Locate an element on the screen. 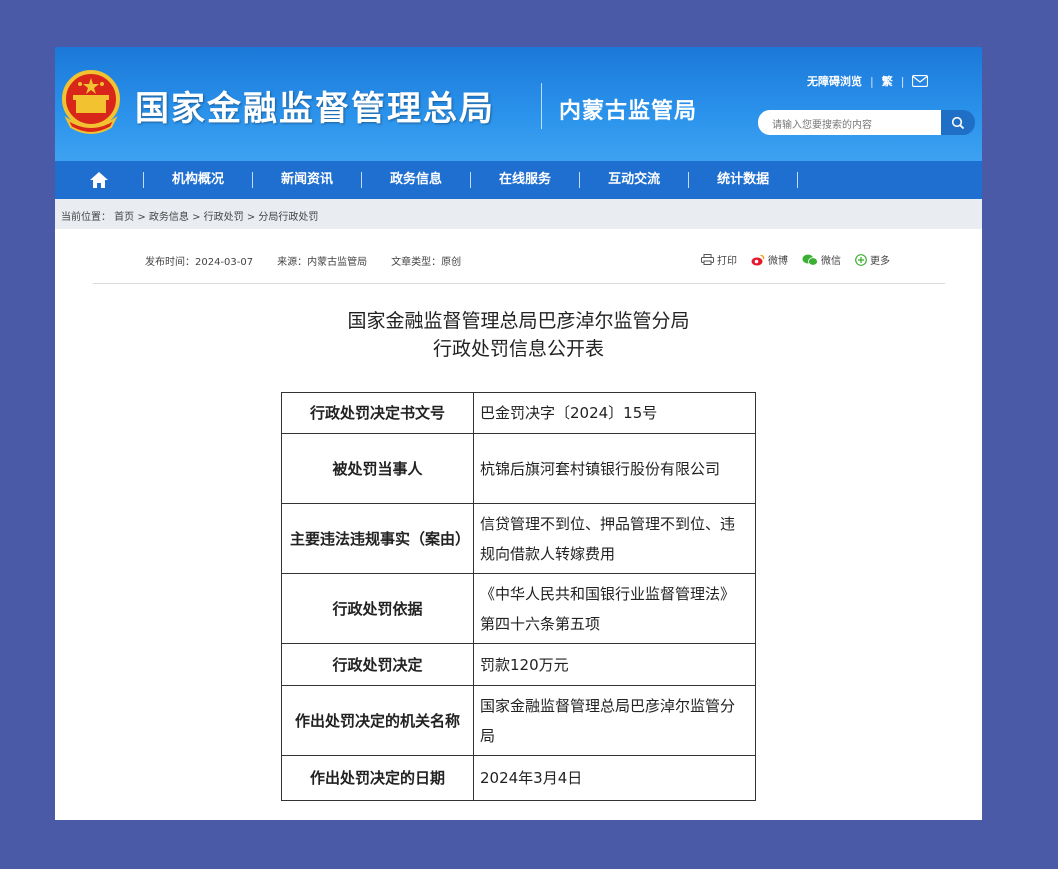 The height and width of the screenshot is (869, 1058). table-row: 作出处罚决定的日期 2024年3月4日 is located at coordinates (518, 778).